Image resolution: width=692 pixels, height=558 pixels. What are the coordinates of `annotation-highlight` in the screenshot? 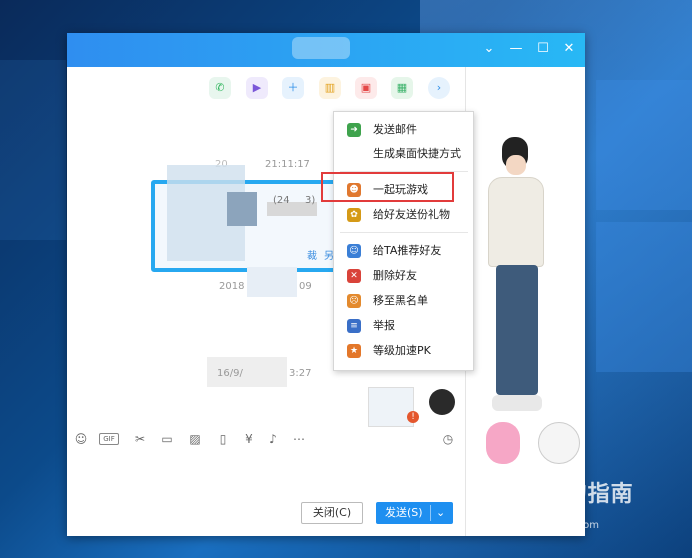 It's located at (387, 187).